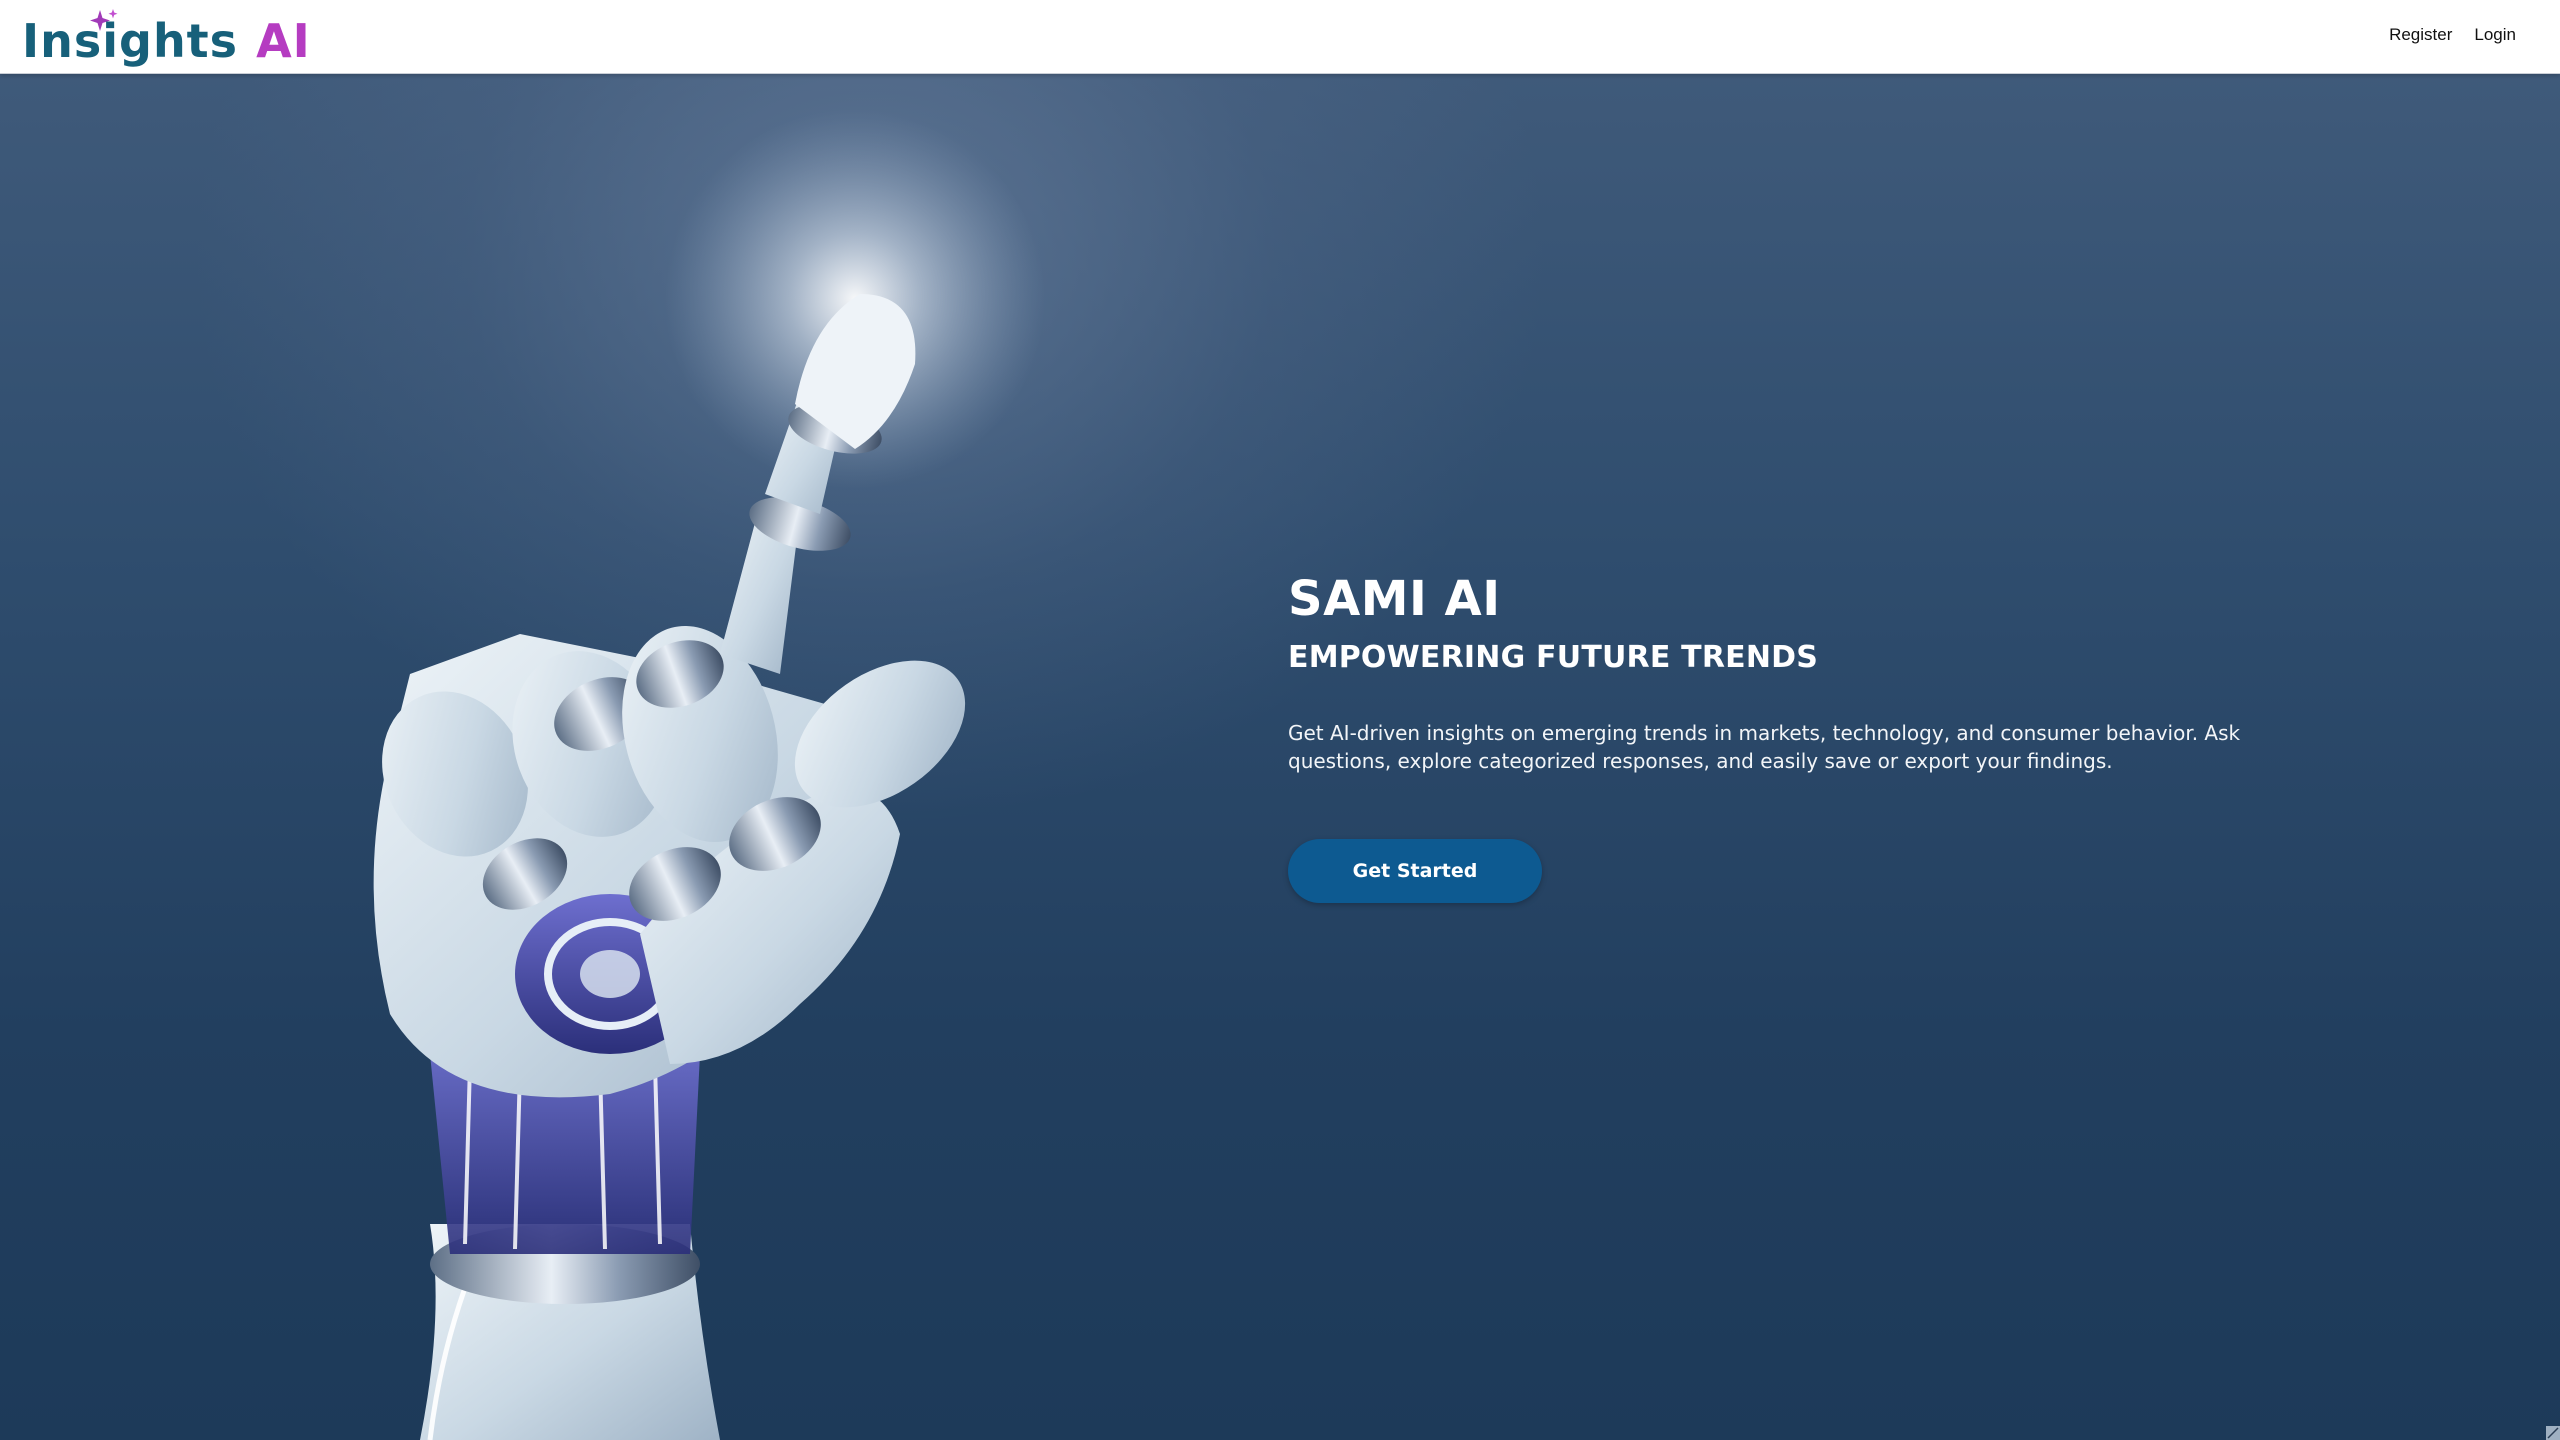 The height and width of the screenshot is (1440, 2560). I want to click on navbar: Insights AI Register Login, so click(1280, 37).